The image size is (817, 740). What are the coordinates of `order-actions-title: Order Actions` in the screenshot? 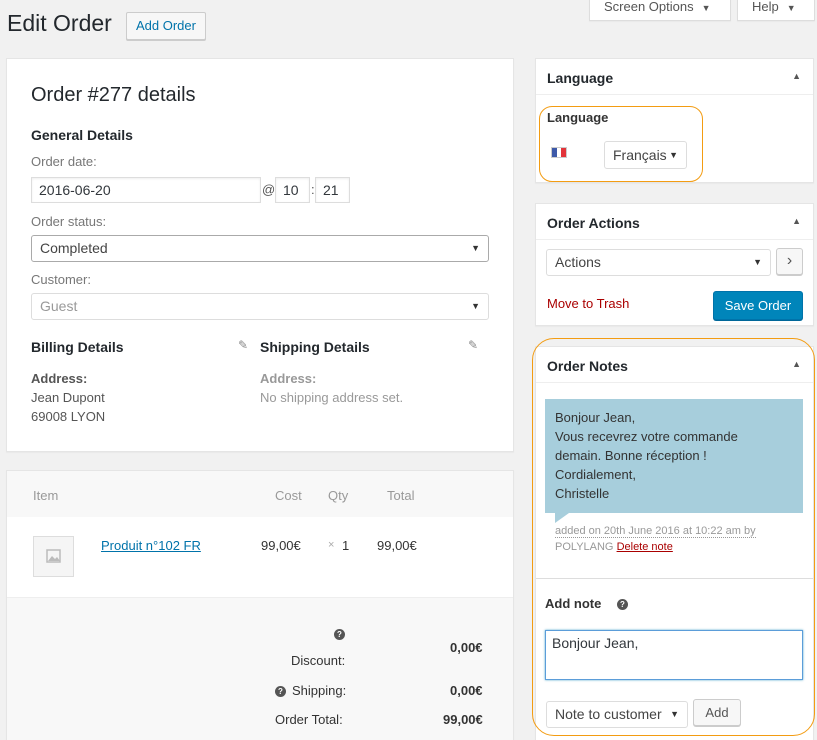 It's located at (593, 223).